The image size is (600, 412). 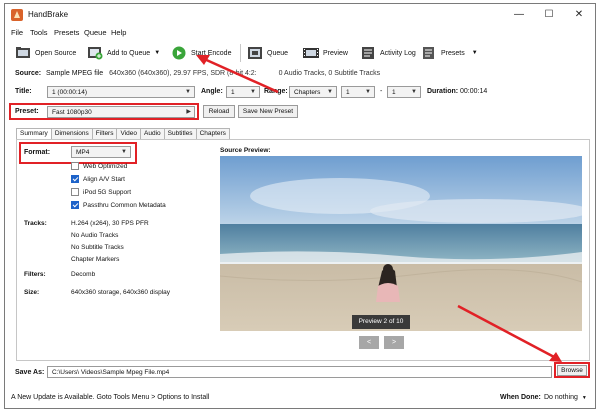 What do you see at coordinates (237, 74) in the screenshot?
I see `arrow-to-start-encode` at bounding box center [237, 74].